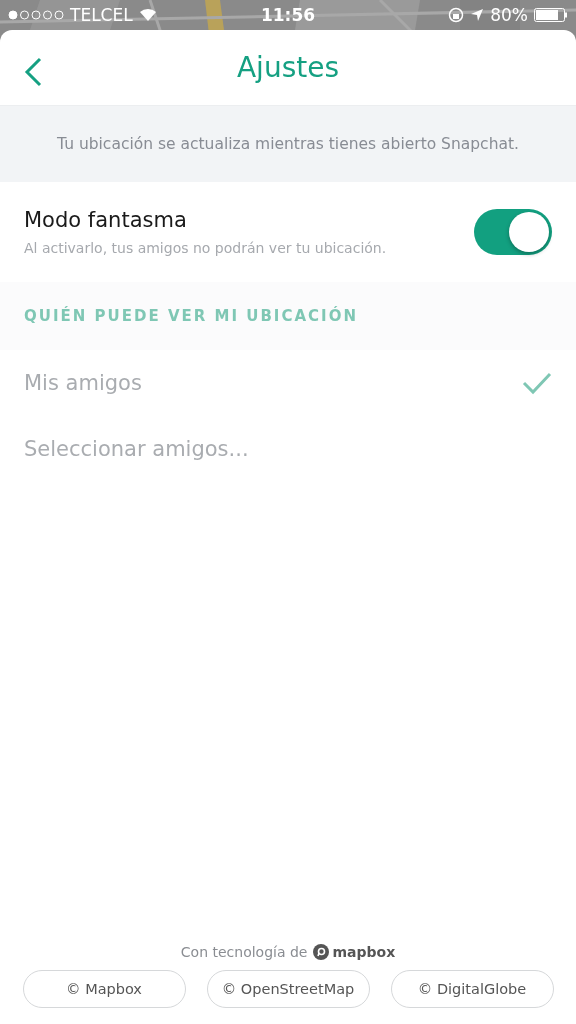  Describe the element at coordinates (288, 144) in the screenshot. I see `info-text: Tu ubicación se actualiza mientras tienes abierto Snapchat.` at that location.